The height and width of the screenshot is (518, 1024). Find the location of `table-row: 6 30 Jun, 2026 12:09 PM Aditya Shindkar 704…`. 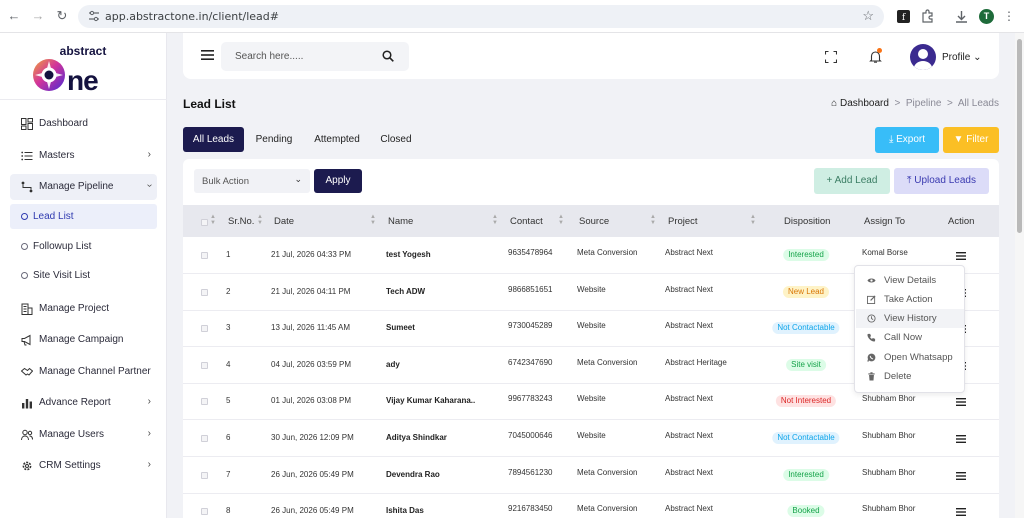

table-row: 6 30 Jun, 2026 12:09 PM Aditya Shindkar 704… is located at coordinates (591, 438).